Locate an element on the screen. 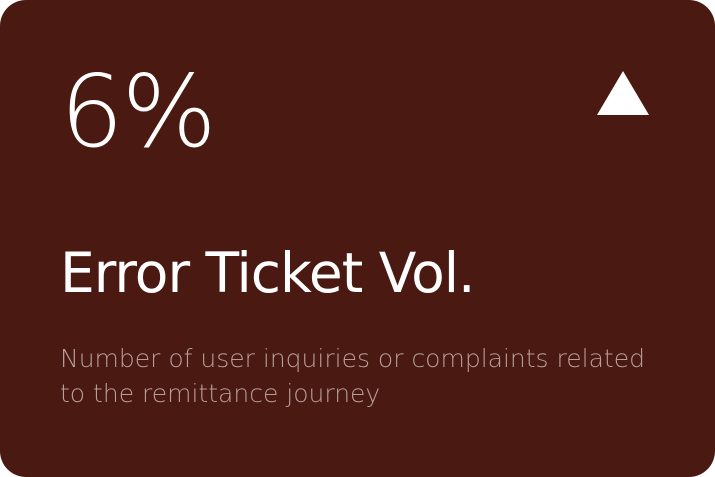 The image size is (715, 477). metric-title: Error Ticket Vol. is located at coordinates (268, 273).